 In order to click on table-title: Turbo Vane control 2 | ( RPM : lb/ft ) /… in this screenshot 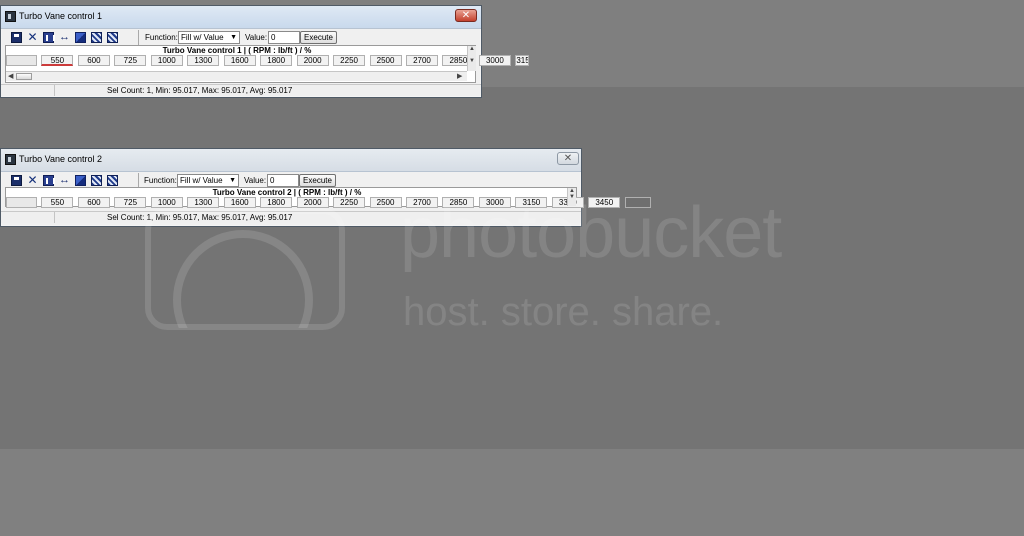, I will do `click(287, 192)`.